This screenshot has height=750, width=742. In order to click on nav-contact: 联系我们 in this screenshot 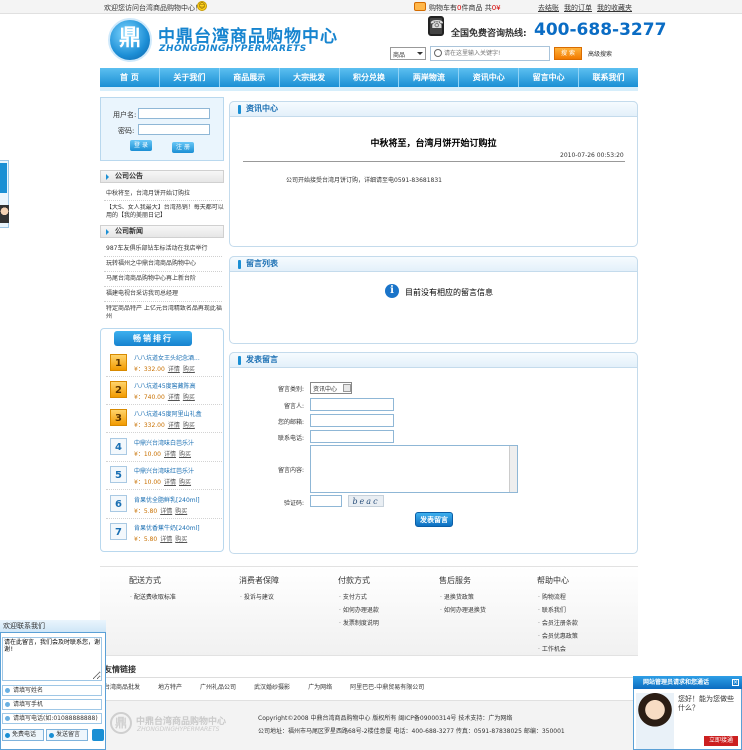, I will do `click(608, 77)`.